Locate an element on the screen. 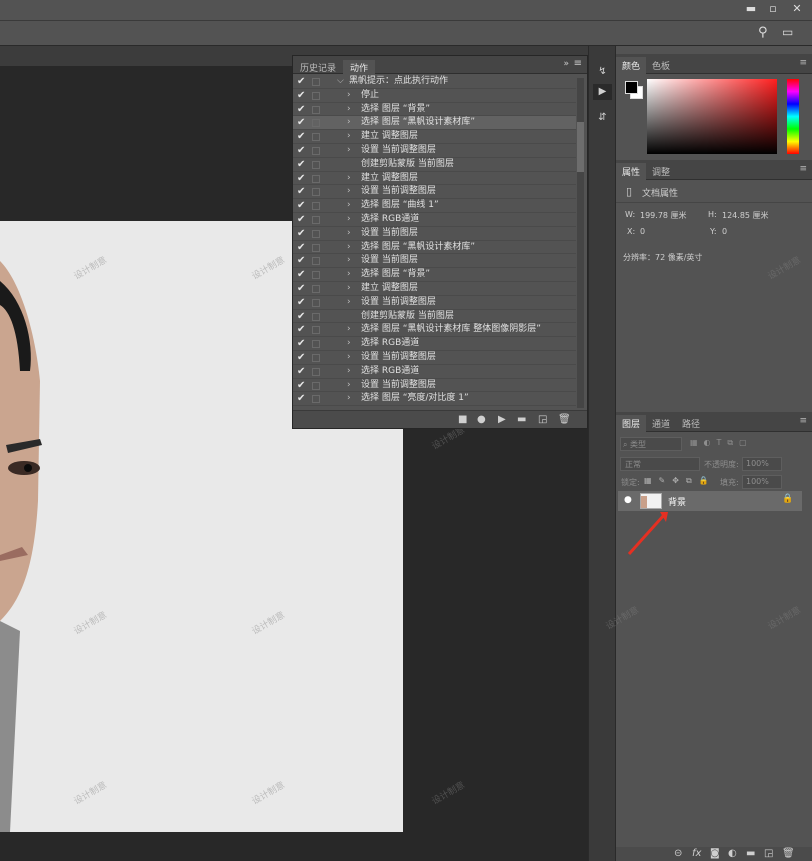 The image size is (812, 861). record-icon: ● is located at coordinates (481, 419).